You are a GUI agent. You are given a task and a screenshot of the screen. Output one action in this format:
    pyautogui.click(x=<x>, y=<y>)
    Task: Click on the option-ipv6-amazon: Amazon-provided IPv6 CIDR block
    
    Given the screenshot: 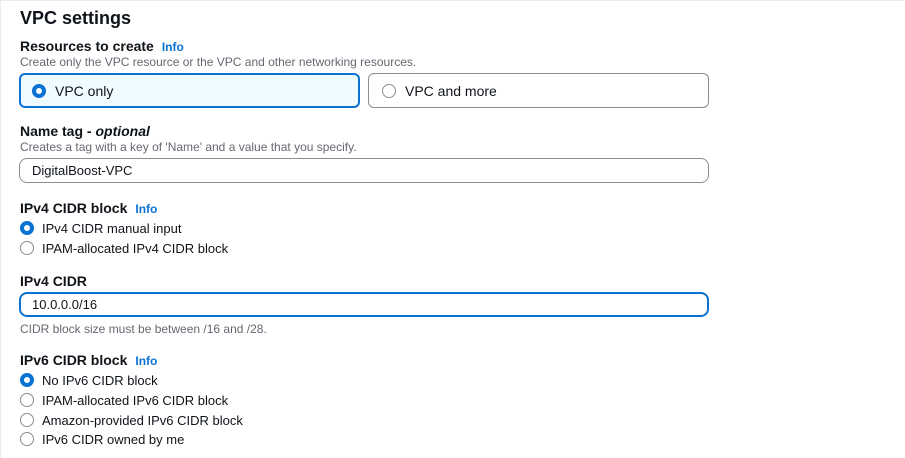 What is the action you would take?
    pyautogui.click(x=131, y=420)
    